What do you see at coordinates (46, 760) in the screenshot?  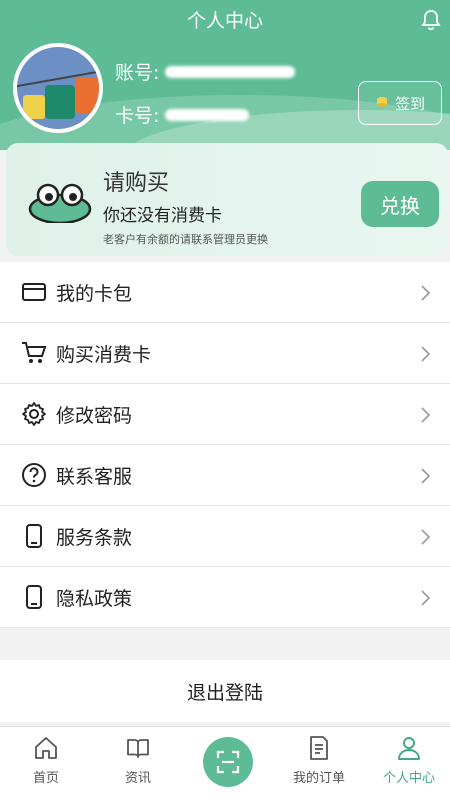 I see `tab-home: 首页` at bounding box center [46, 760].